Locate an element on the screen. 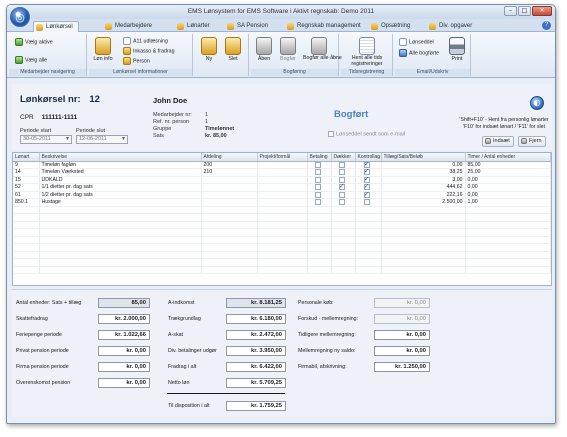 This screenshot has height=437, width=567. column-header: Kontrollag is located at coordinates (368, 157).